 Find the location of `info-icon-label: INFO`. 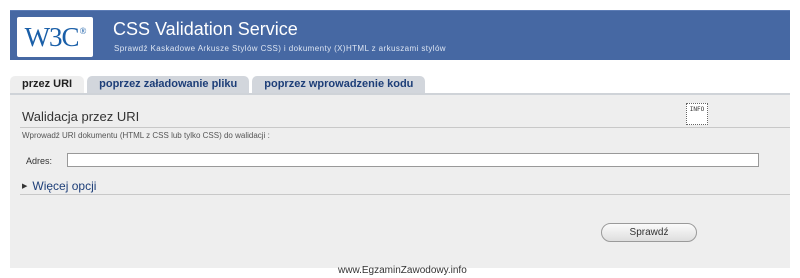

info-icon-label: INFO is located at coordinates (697, 109).